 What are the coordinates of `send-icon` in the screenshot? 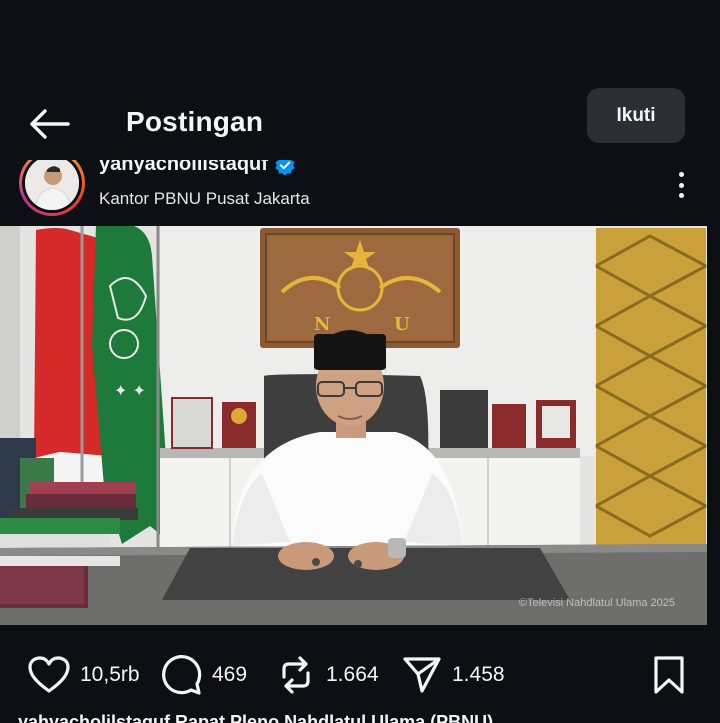 It's located at (422, 675).